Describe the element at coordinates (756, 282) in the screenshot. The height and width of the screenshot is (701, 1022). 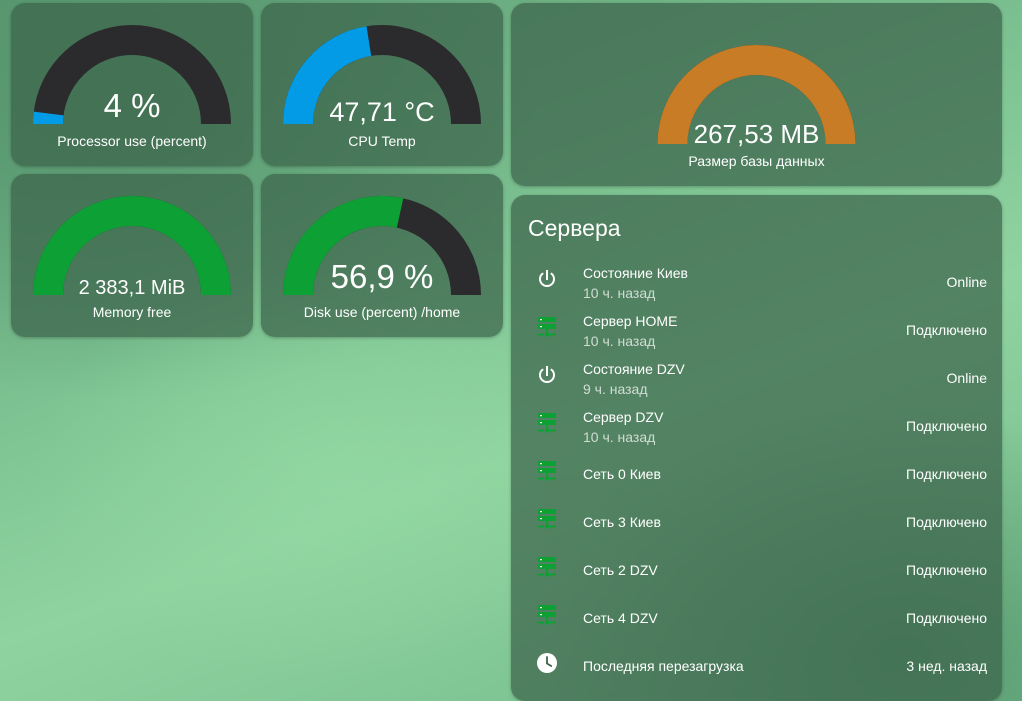
I see `entity-row: Состояние Киев 10 ч. назад Online` at that location.